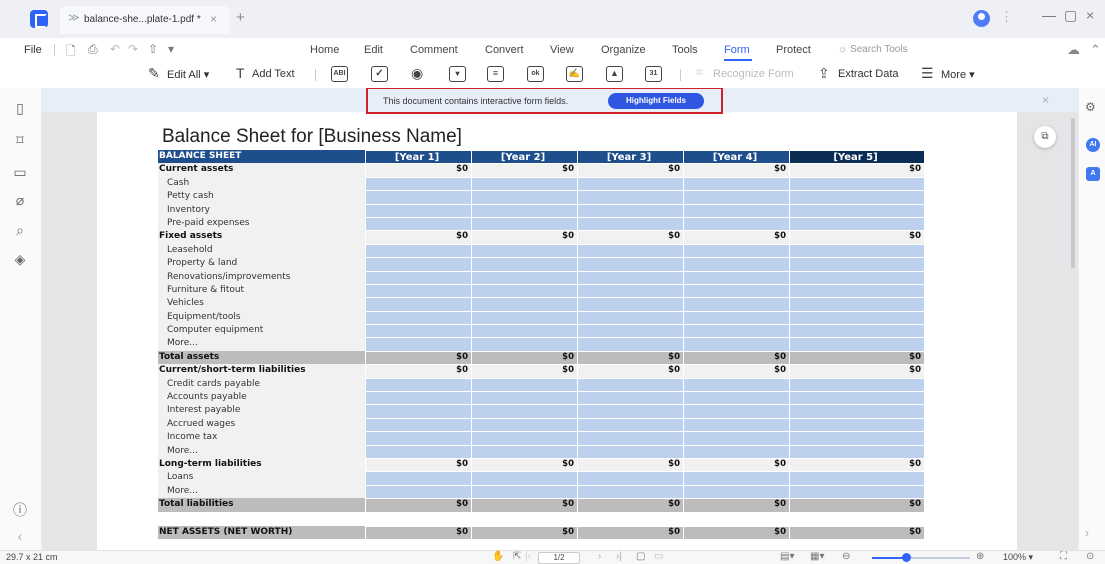  What do you see at coordinates (1063, 556) in the screenshot?
I see `fullscreen-icon: ⛶` at bounding box center [1063, 556].